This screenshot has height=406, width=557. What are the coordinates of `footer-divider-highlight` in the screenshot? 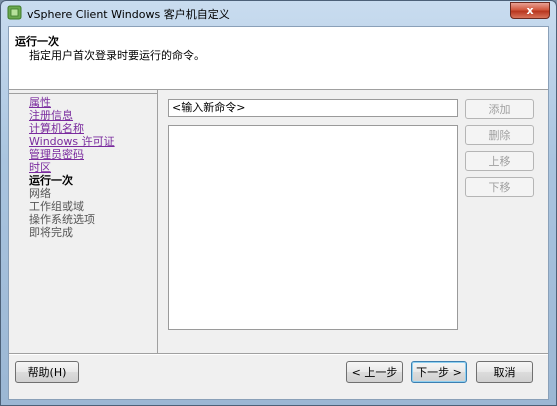 It's located at (278, 354).